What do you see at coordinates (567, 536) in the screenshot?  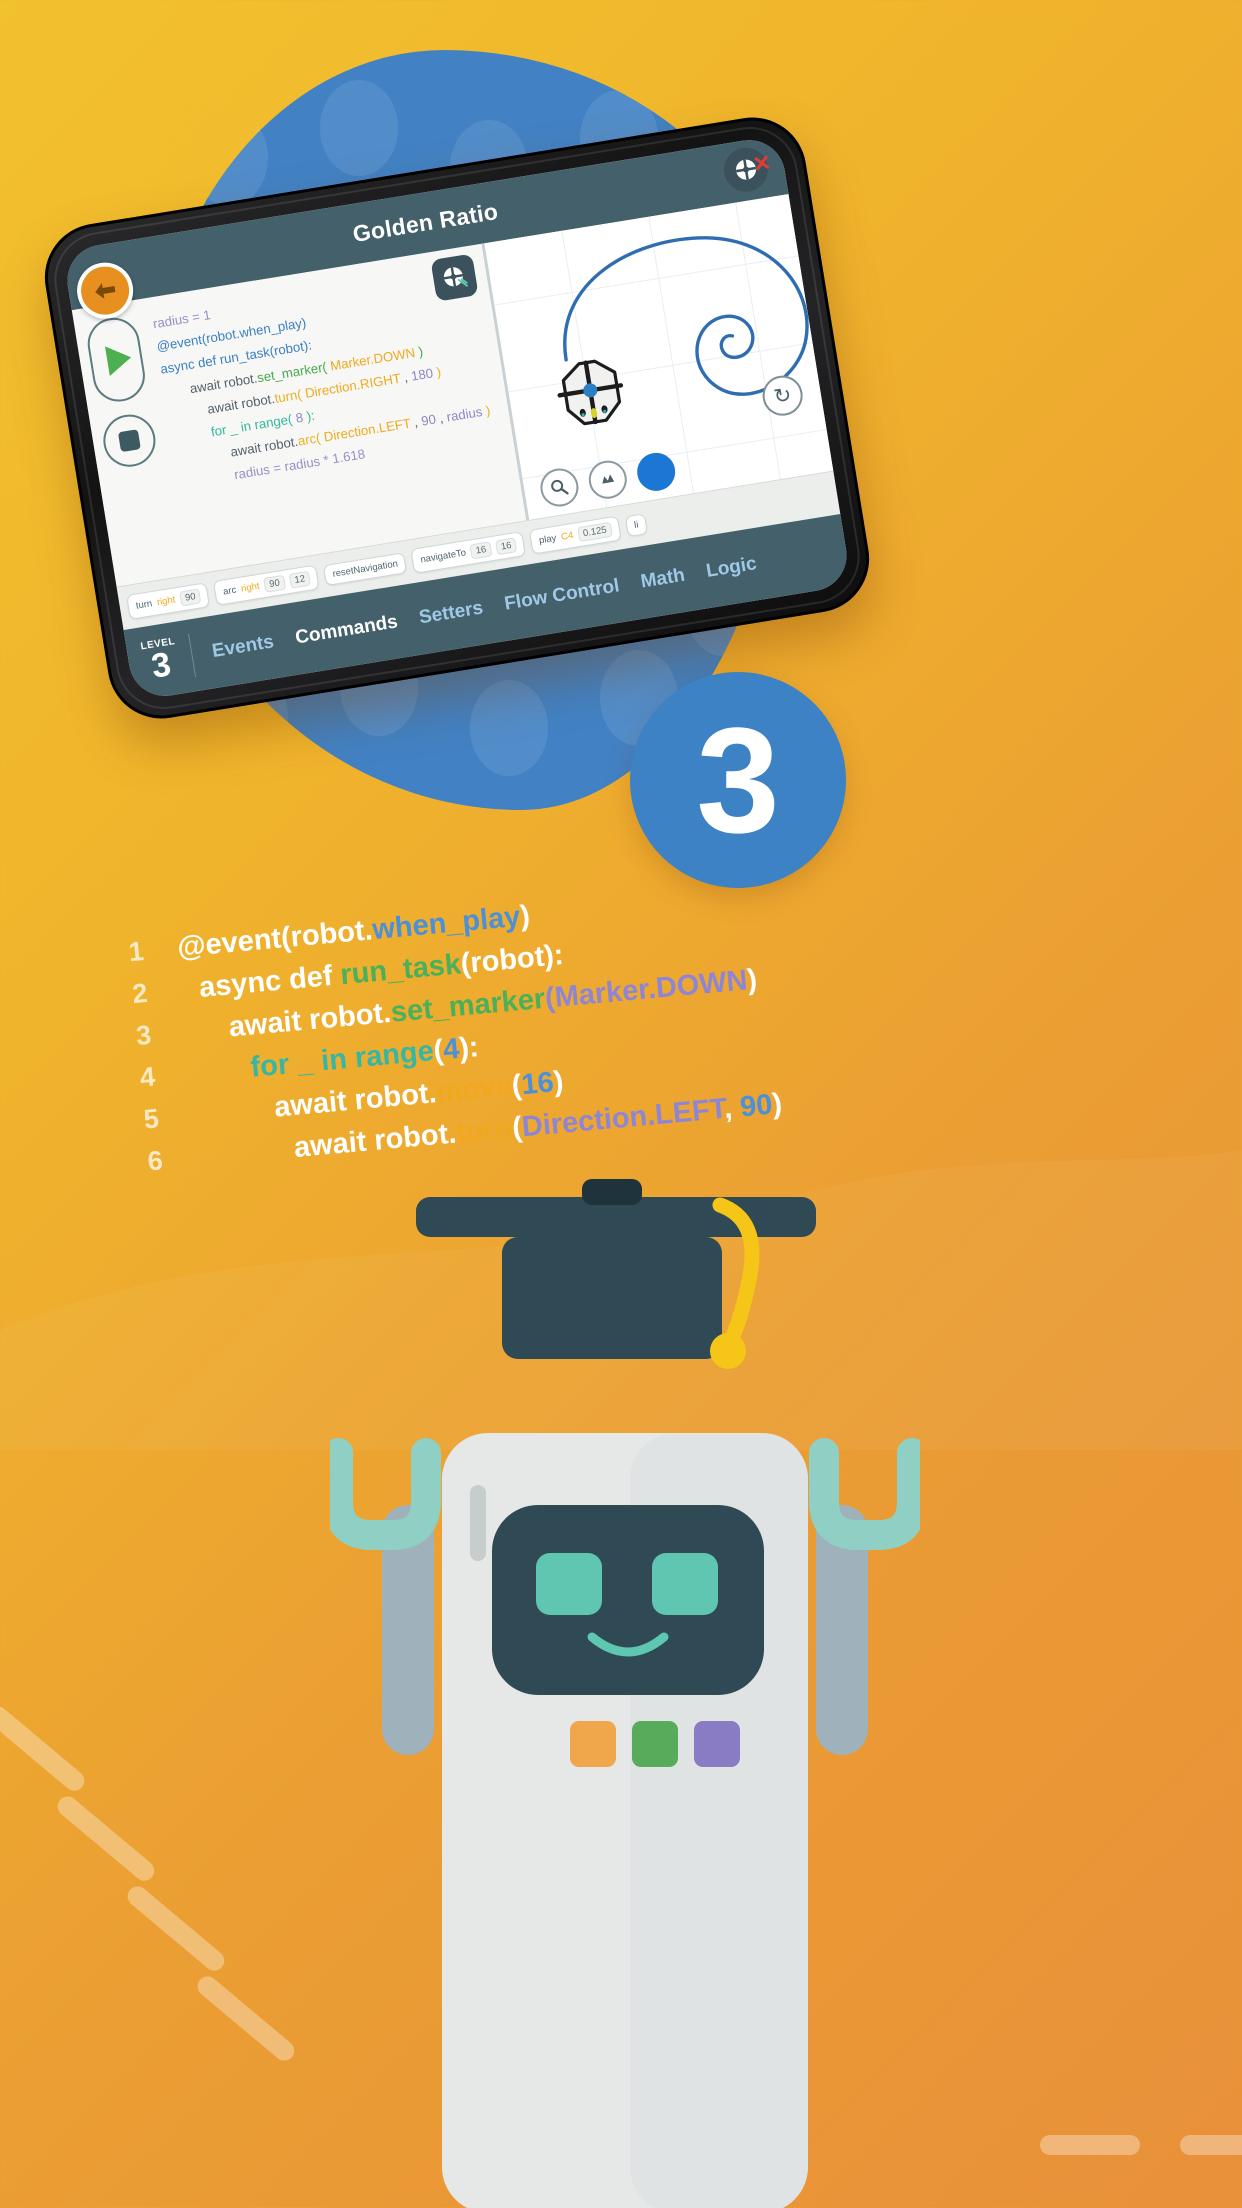 I see `palette-block-arg: C4` at bounding box center [567, 536].